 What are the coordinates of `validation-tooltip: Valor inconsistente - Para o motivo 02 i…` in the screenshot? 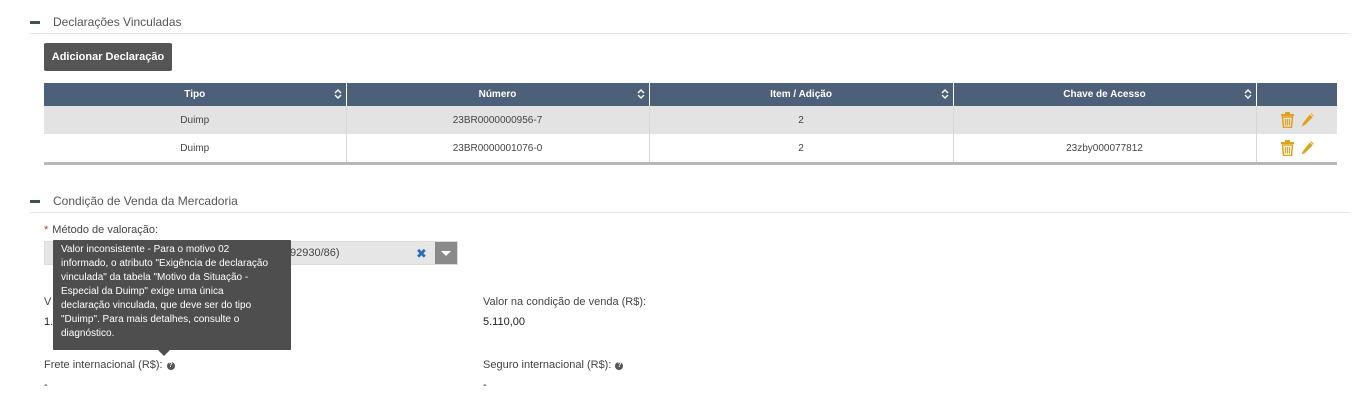 It's located at (172, 295).